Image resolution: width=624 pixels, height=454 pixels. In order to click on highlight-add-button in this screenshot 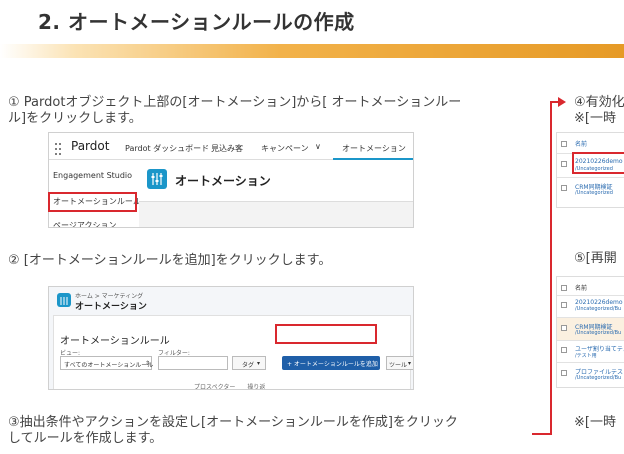, I will do `click(326, 334)`.